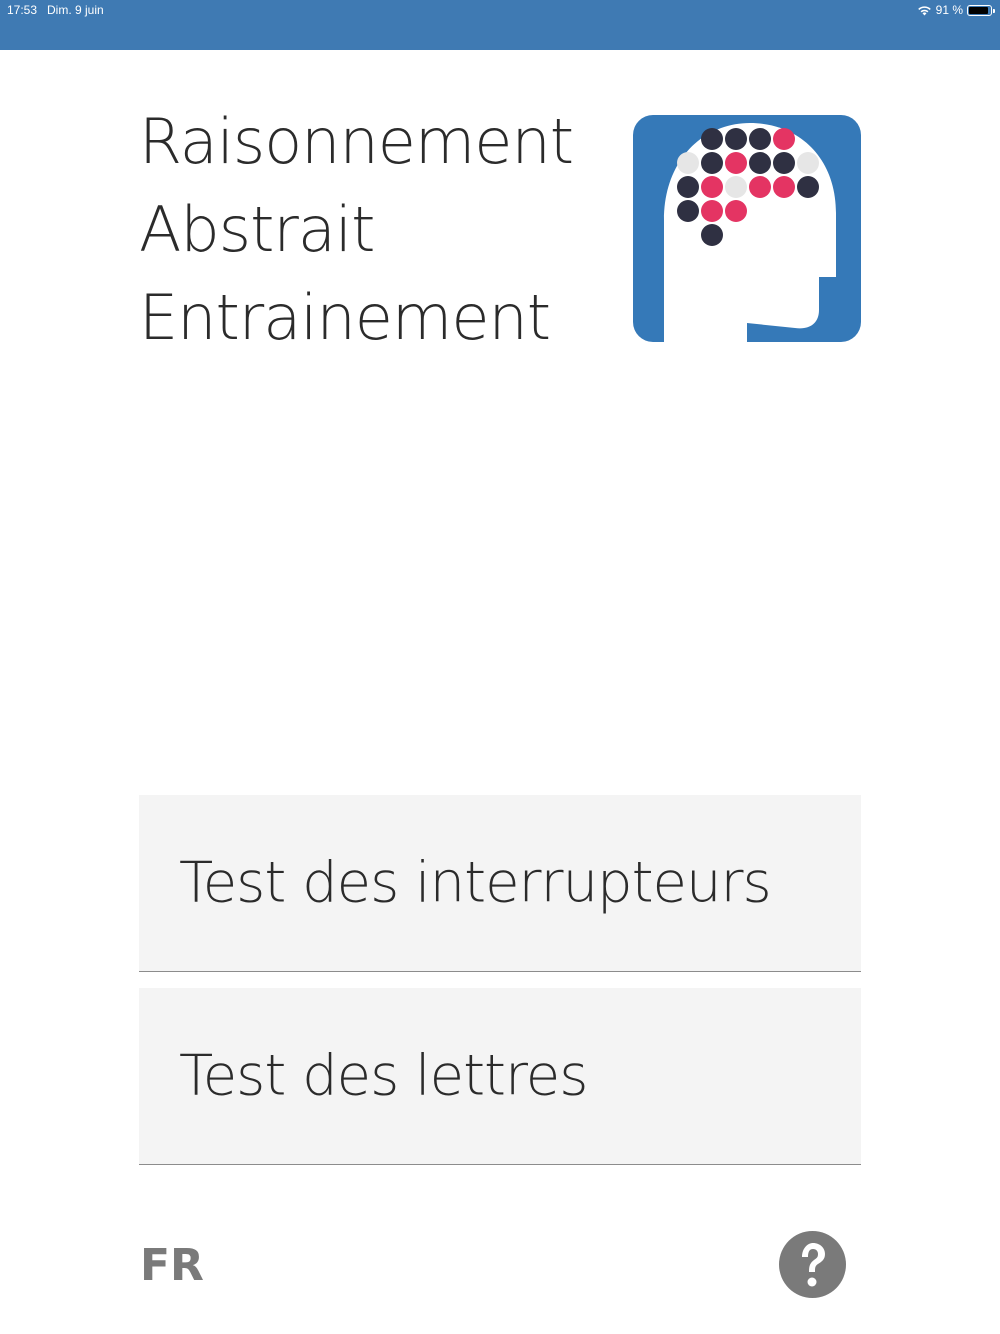 The width and height of the screenshot is (1000, 1334). I want to click on battery-level, so click(978, 10).